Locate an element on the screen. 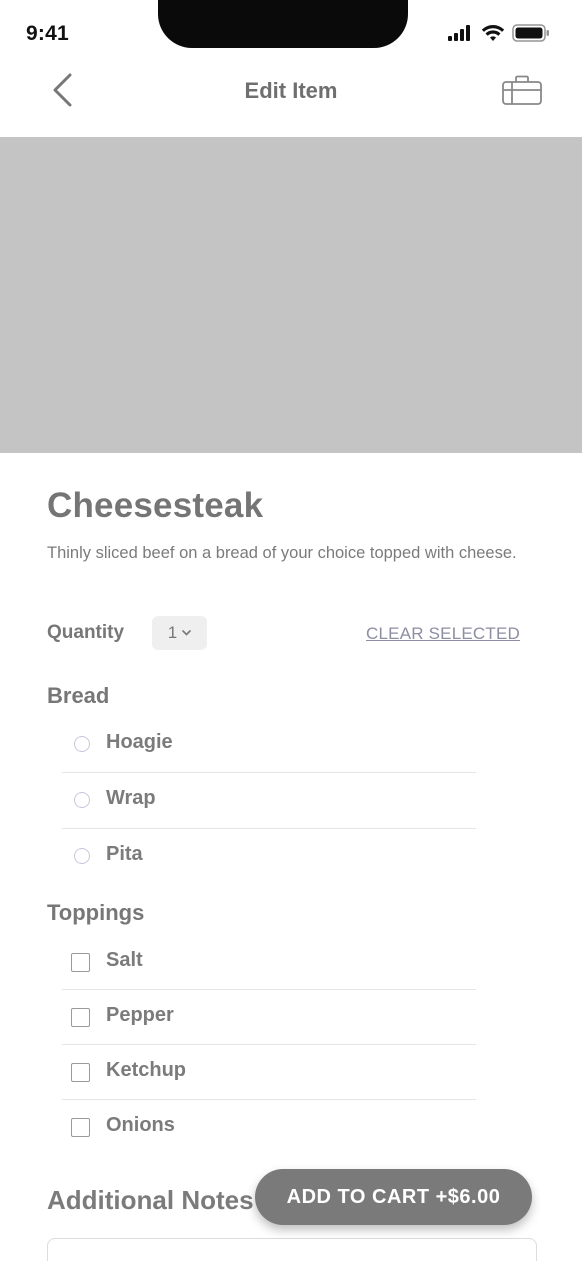 The height and width of the screenshot is (1261, 582). chevron-down-icon is located at coordinates (187, 633).